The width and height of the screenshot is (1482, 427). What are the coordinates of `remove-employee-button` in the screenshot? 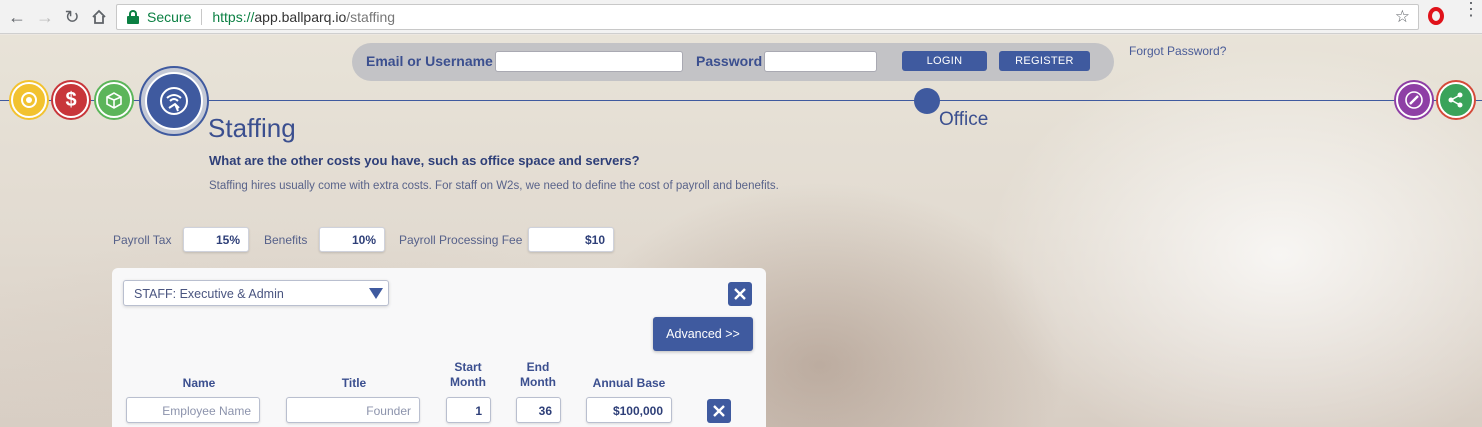 It's located at (719, 411).